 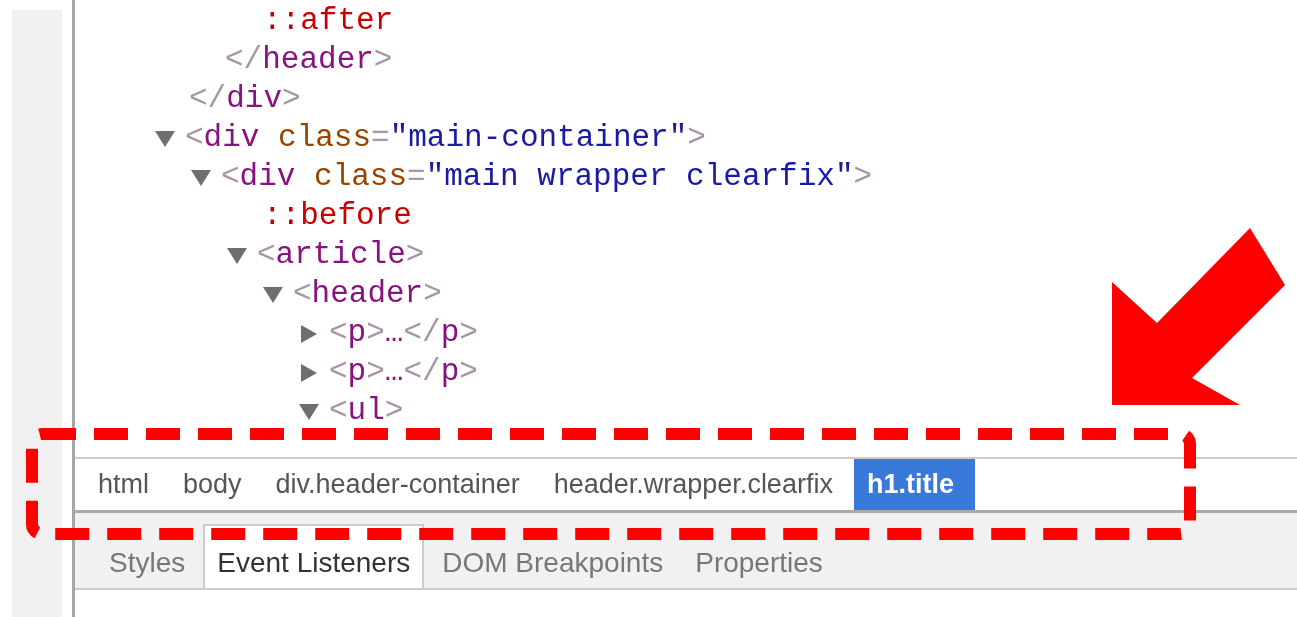 What do you see at coordinates (553, 556) in the screenshot?
I see `panel-tab: DOM Breakpoints` at bounding box center [553, 556].